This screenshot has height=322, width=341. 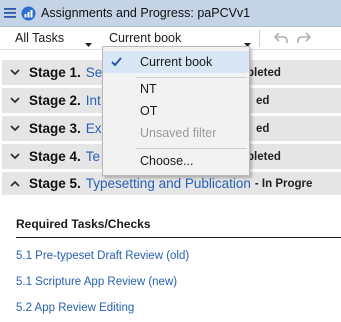 I want to click on menu-item-ot: OT, so click(x=176, y=111).